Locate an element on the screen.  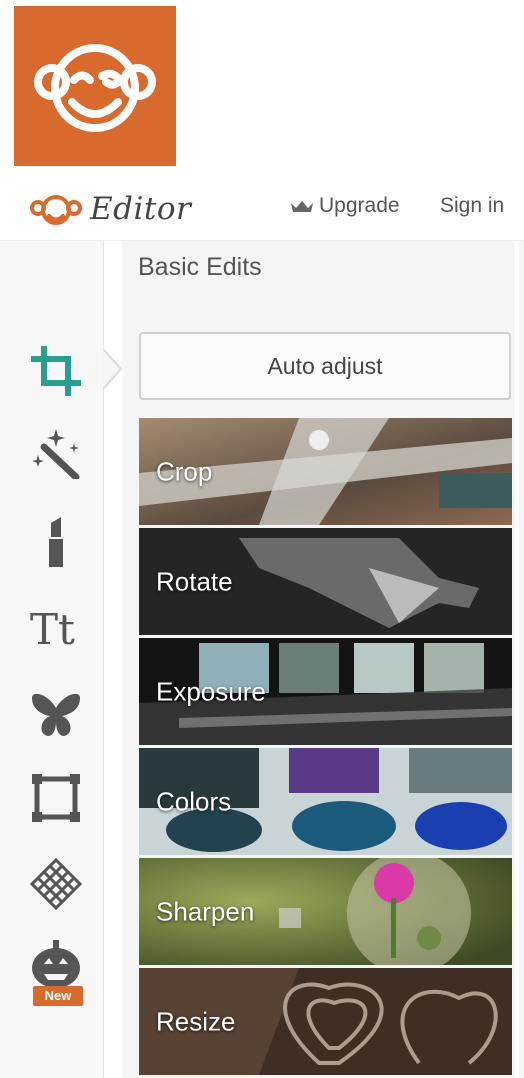
text-icon: Tt is located at coordinates (52, 629).